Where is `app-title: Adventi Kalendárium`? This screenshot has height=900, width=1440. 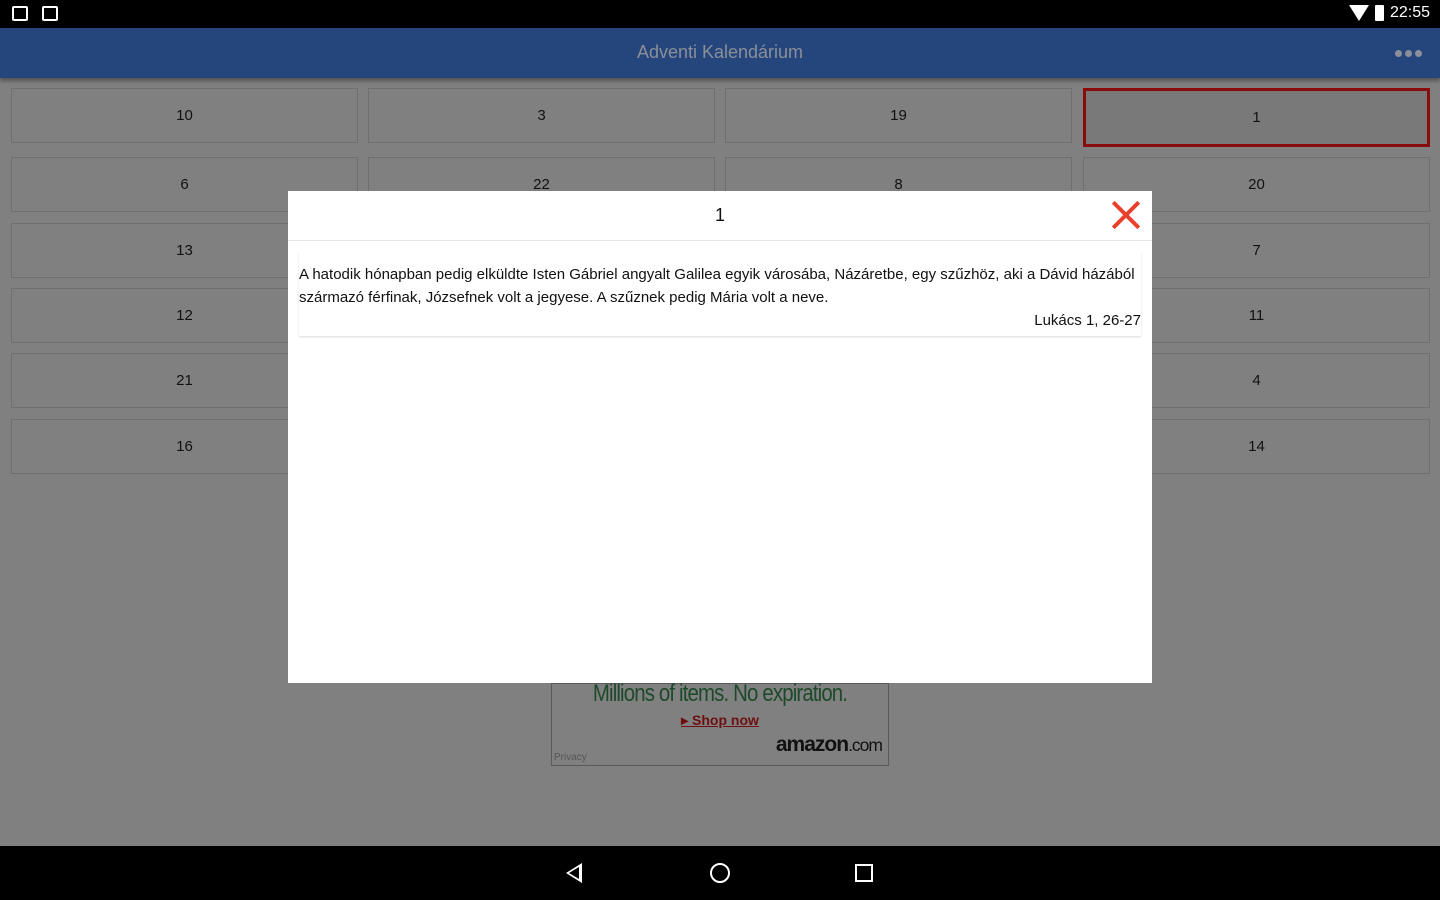 app-title: Adventi Kalendárium is located at coordinates (720, 52).